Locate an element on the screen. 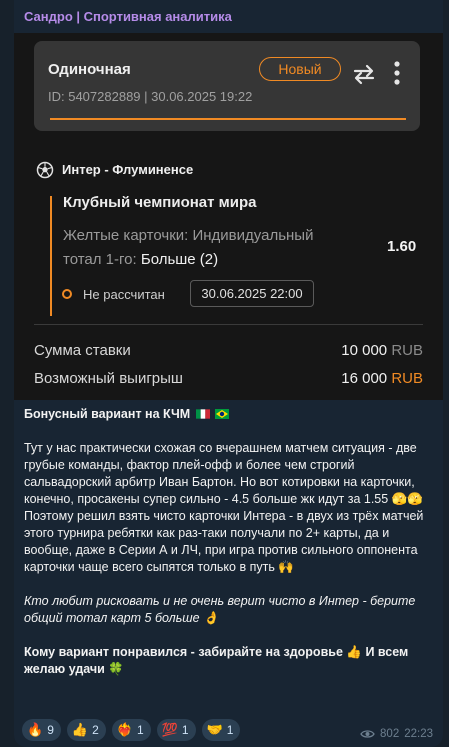  post-heading: Бонусный вариант на КЧМ is located at coordinates (231, 414).